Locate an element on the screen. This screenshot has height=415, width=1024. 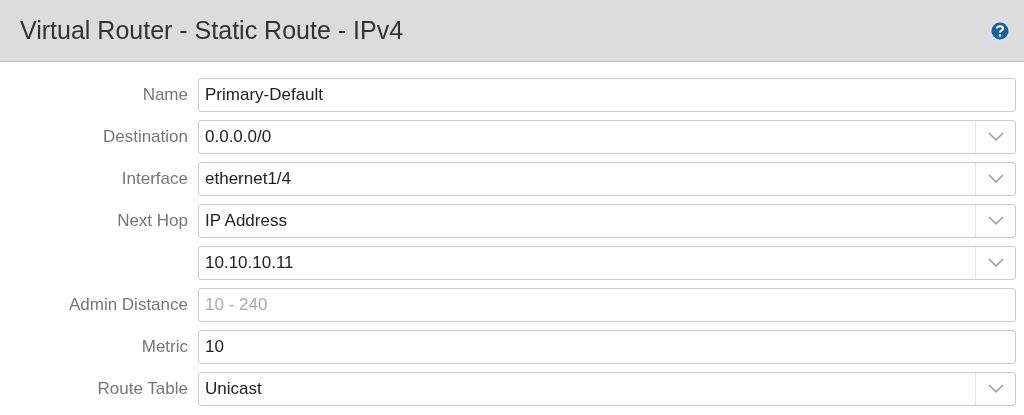
input-field: 10 is located at coordinates (607, 347).